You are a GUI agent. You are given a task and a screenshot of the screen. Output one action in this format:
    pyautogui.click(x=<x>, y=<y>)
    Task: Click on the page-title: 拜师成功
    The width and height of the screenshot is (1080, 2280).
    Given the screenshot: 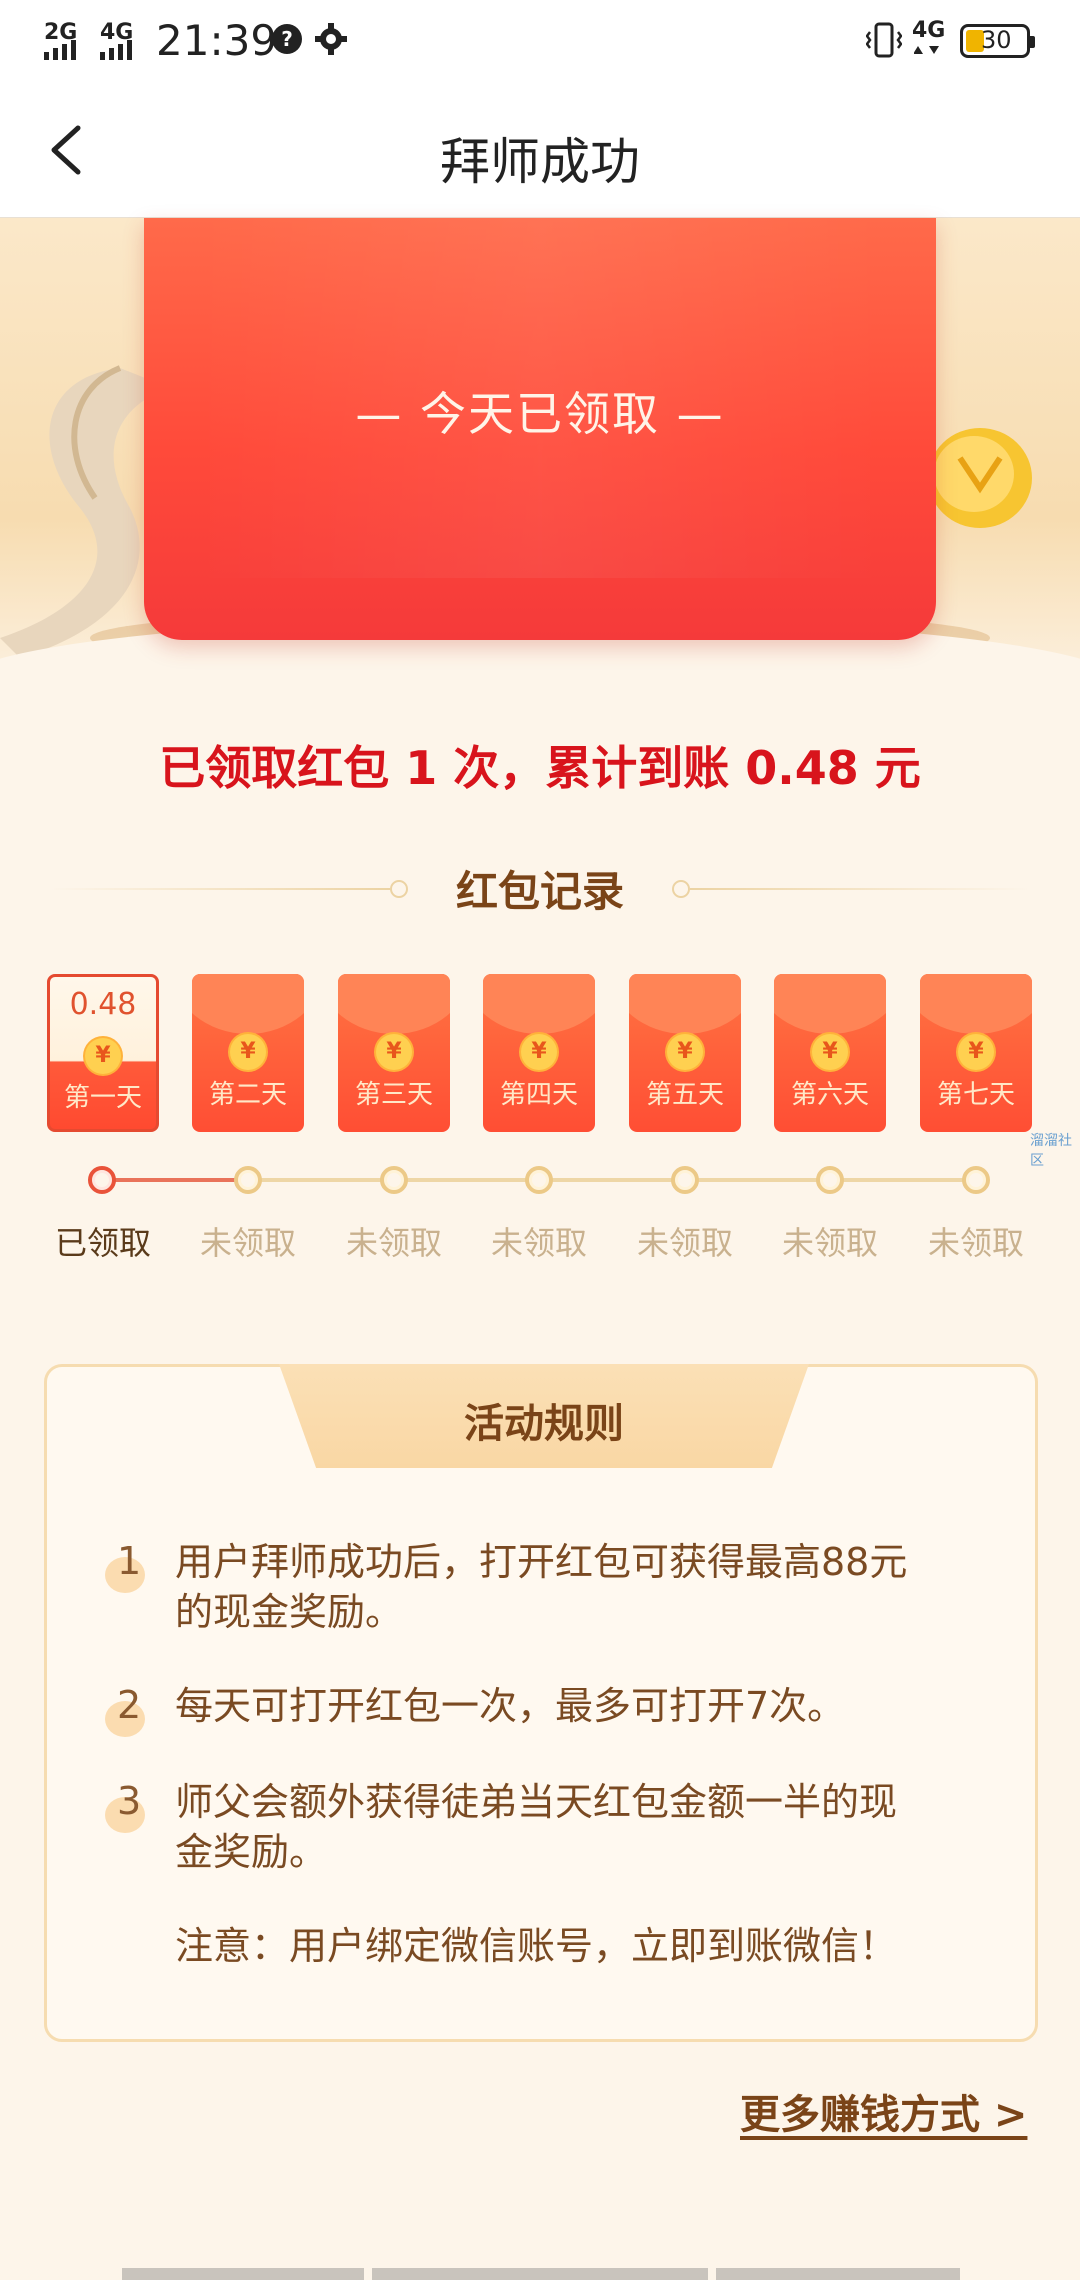 What is the action you would take?
    pyautogui.click(x=540, y=162)
    